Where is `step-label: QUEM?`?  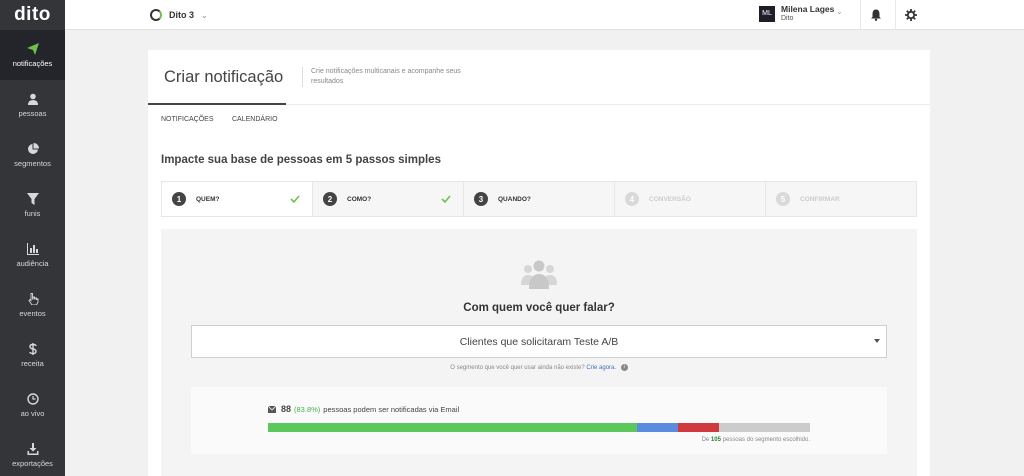
step-label: QUEM? is located at coordinates (208, 199).